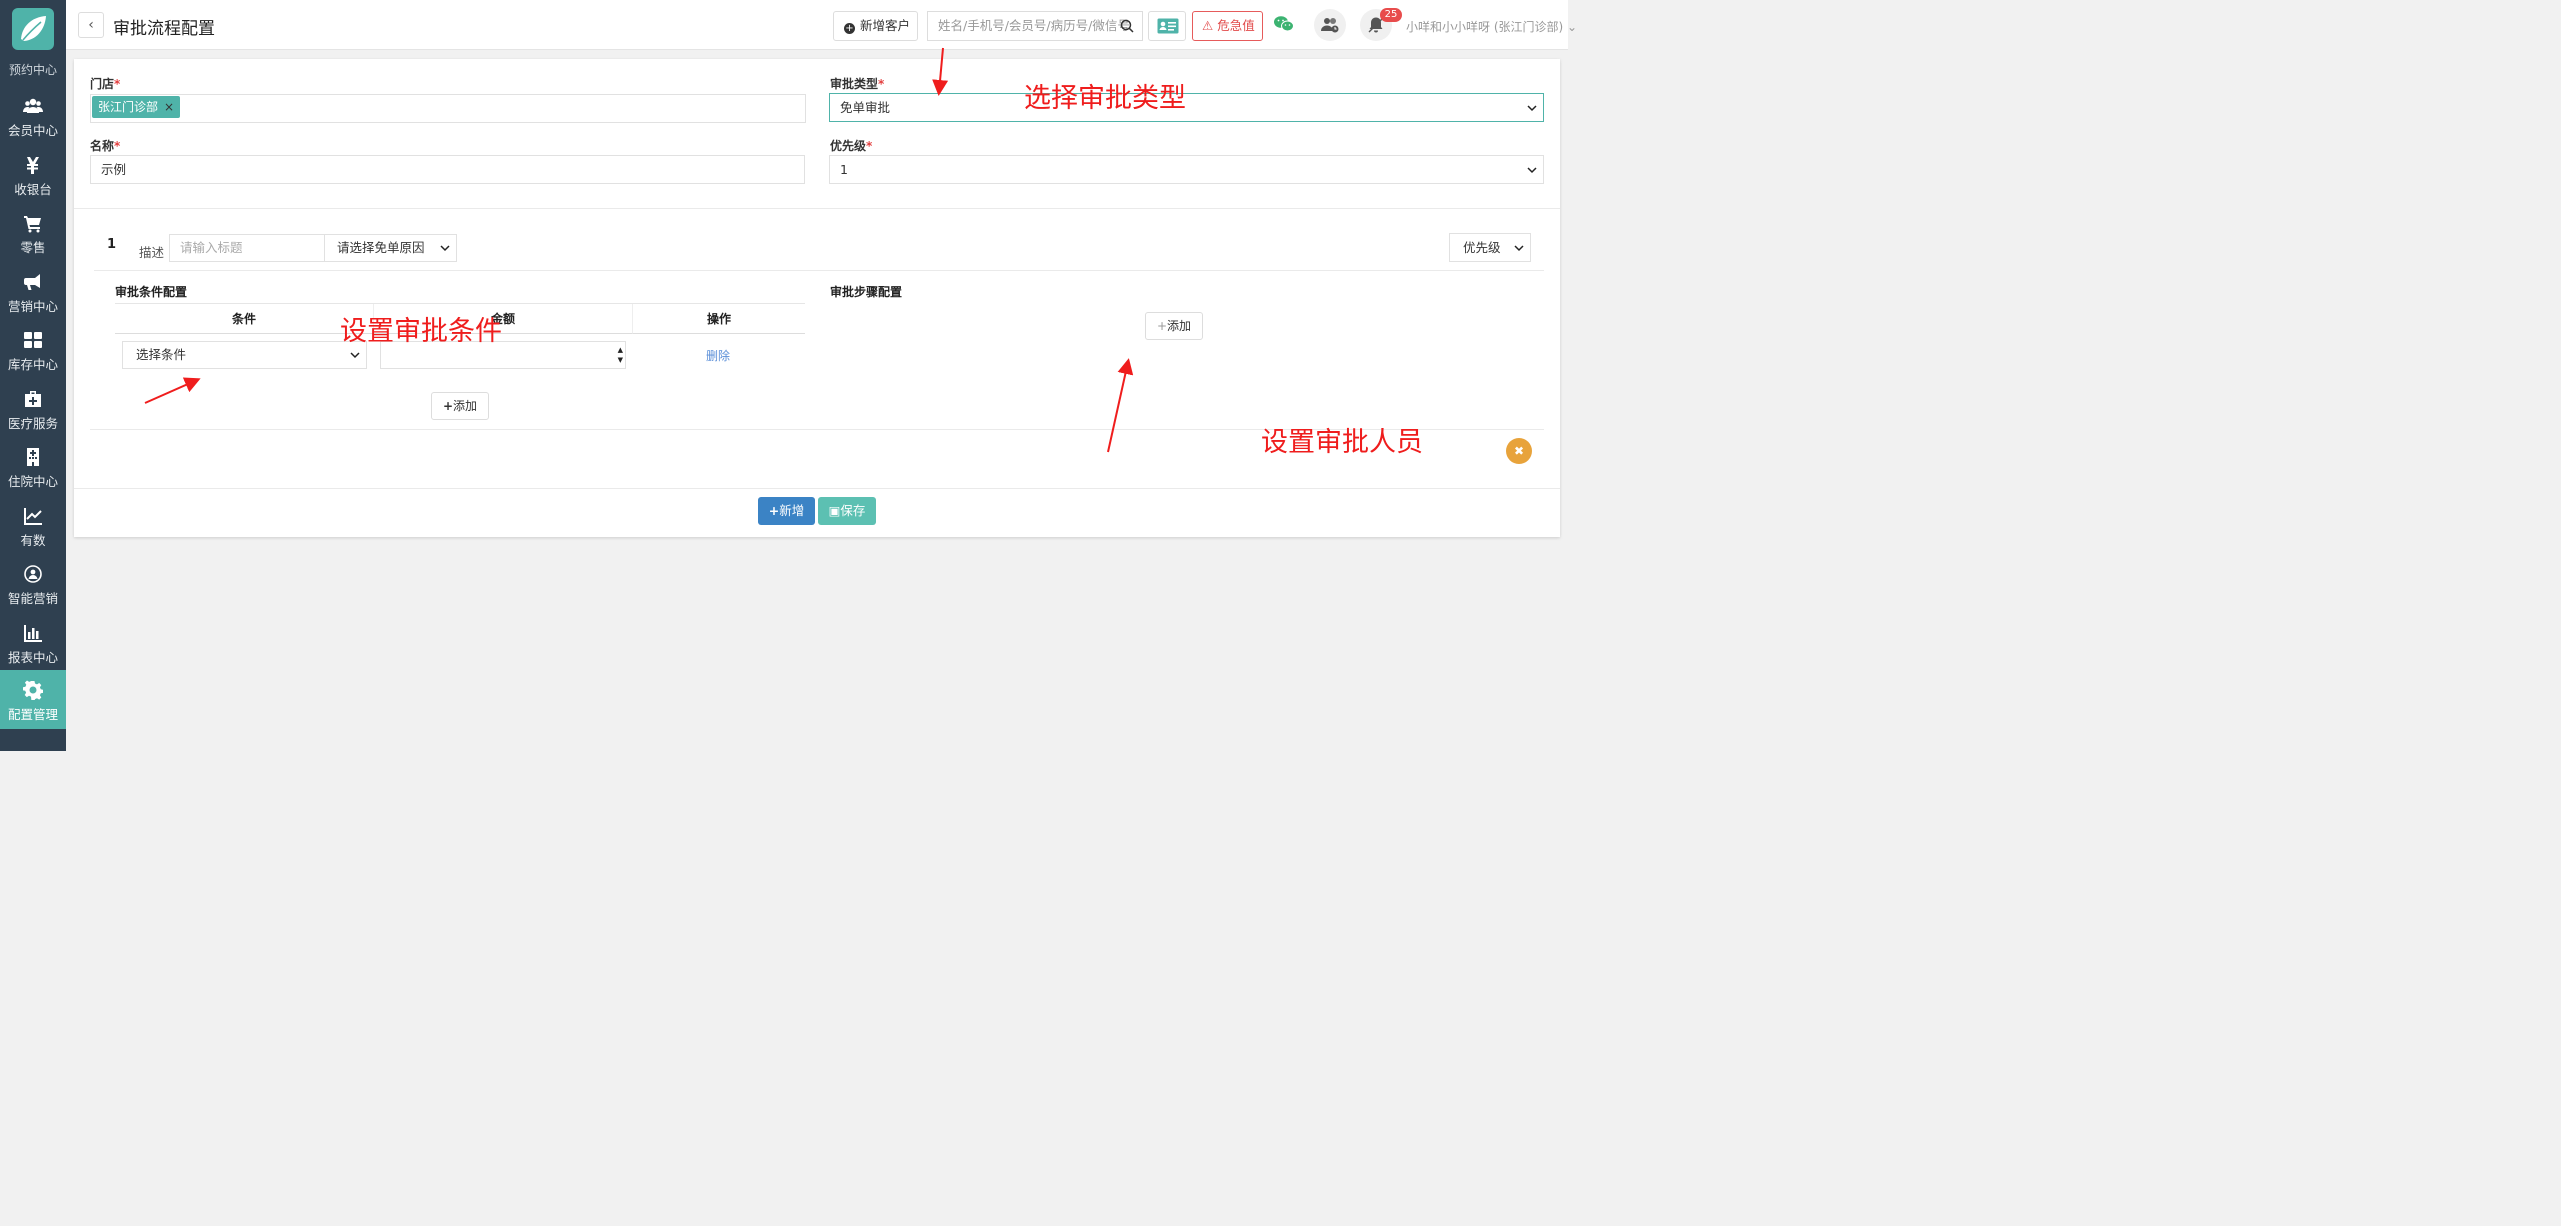  What do you see at coordinates (1208, 25) in the screenshot?
I see `warning-icon: ⚠` at bounding box center [1208, 25].